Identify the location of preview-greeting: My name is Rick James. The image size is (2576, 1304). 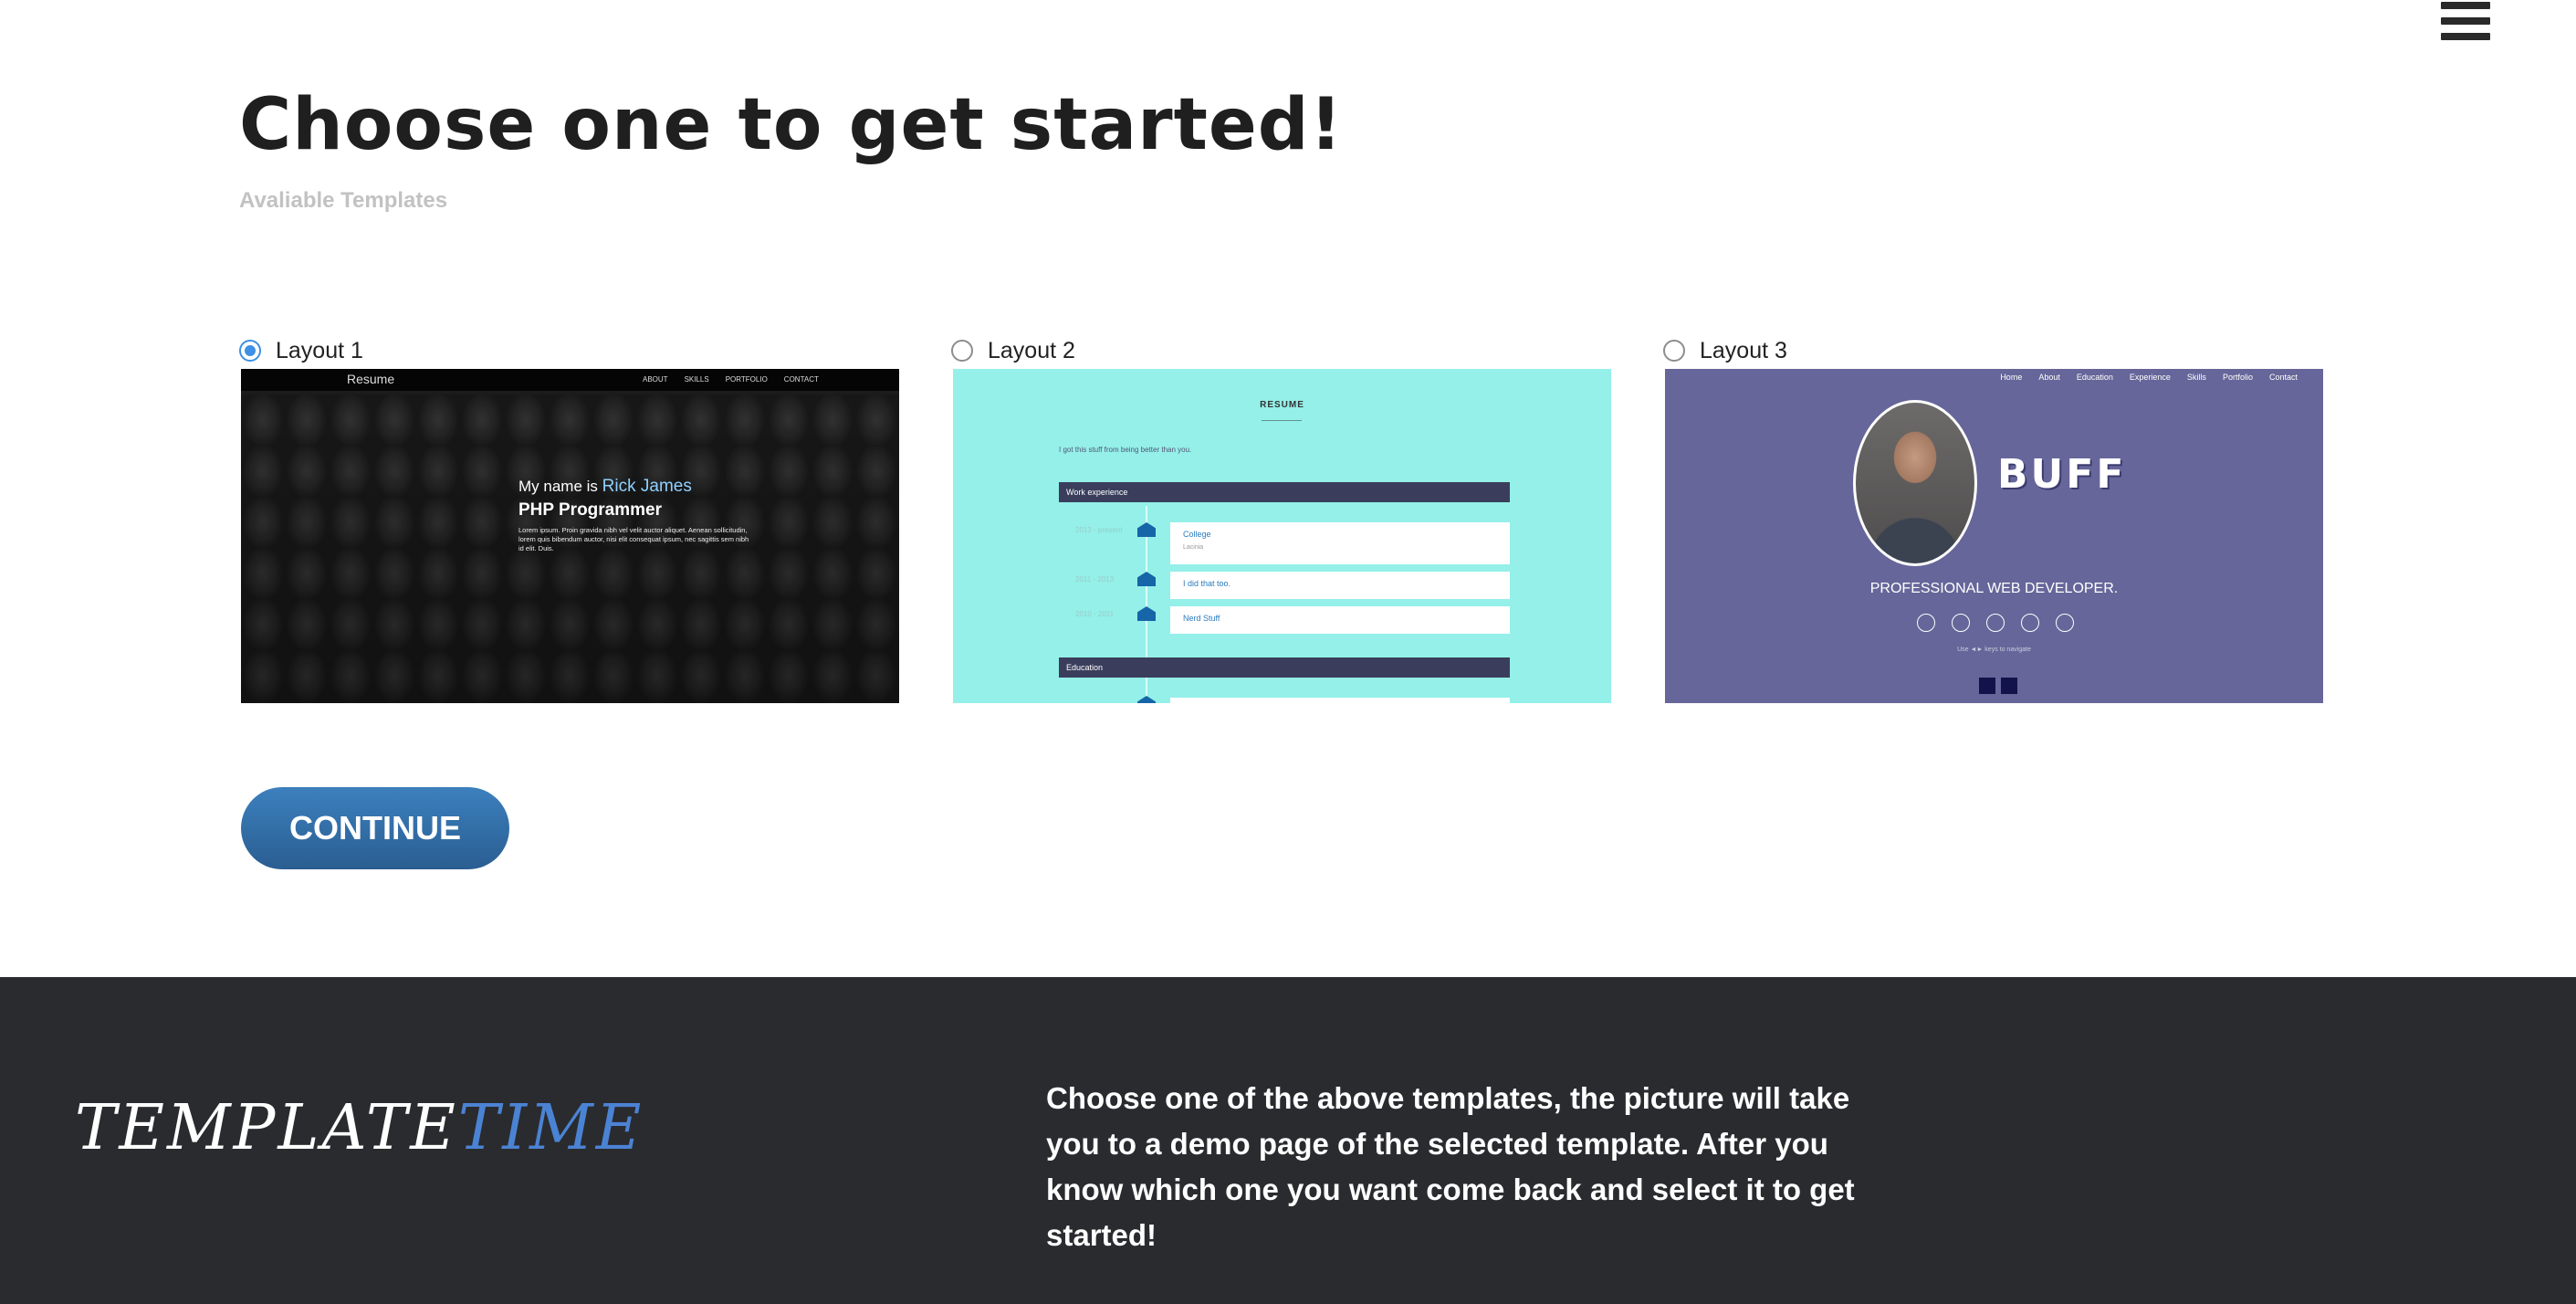
(605, 486).